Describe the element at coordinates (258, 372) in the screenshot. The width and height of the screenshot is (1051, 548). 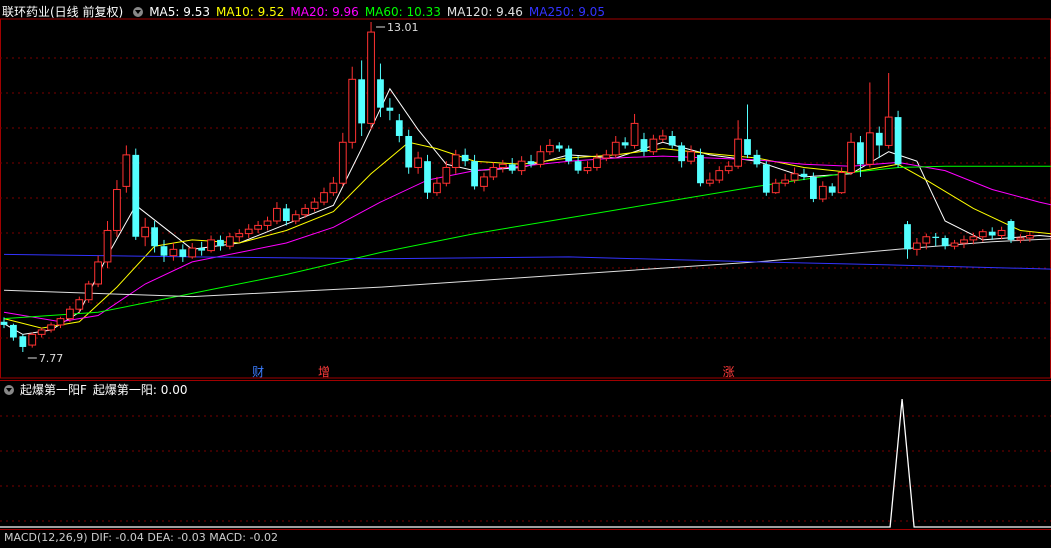
I see `event-marker: 财` at that location.